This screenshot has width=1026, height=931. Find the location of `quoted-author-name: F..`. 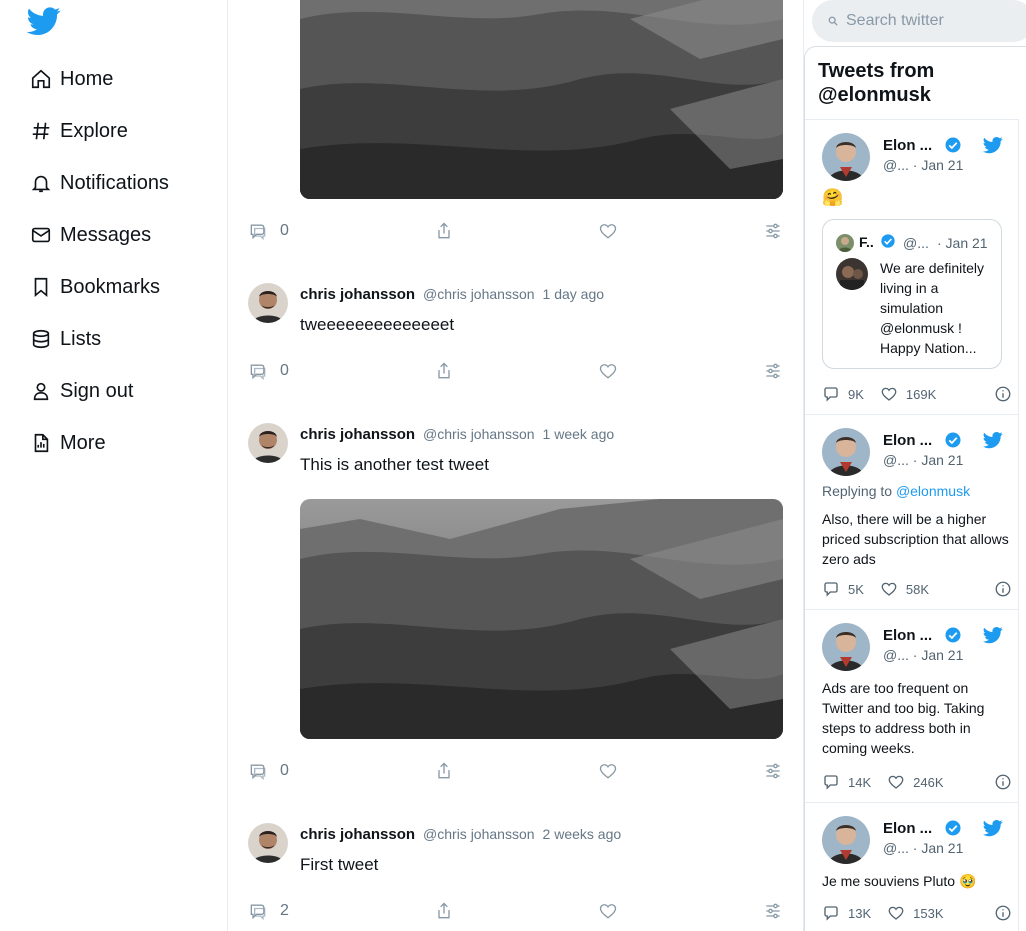

quoted-author-name: F.. is located at coordinates (866, 242).